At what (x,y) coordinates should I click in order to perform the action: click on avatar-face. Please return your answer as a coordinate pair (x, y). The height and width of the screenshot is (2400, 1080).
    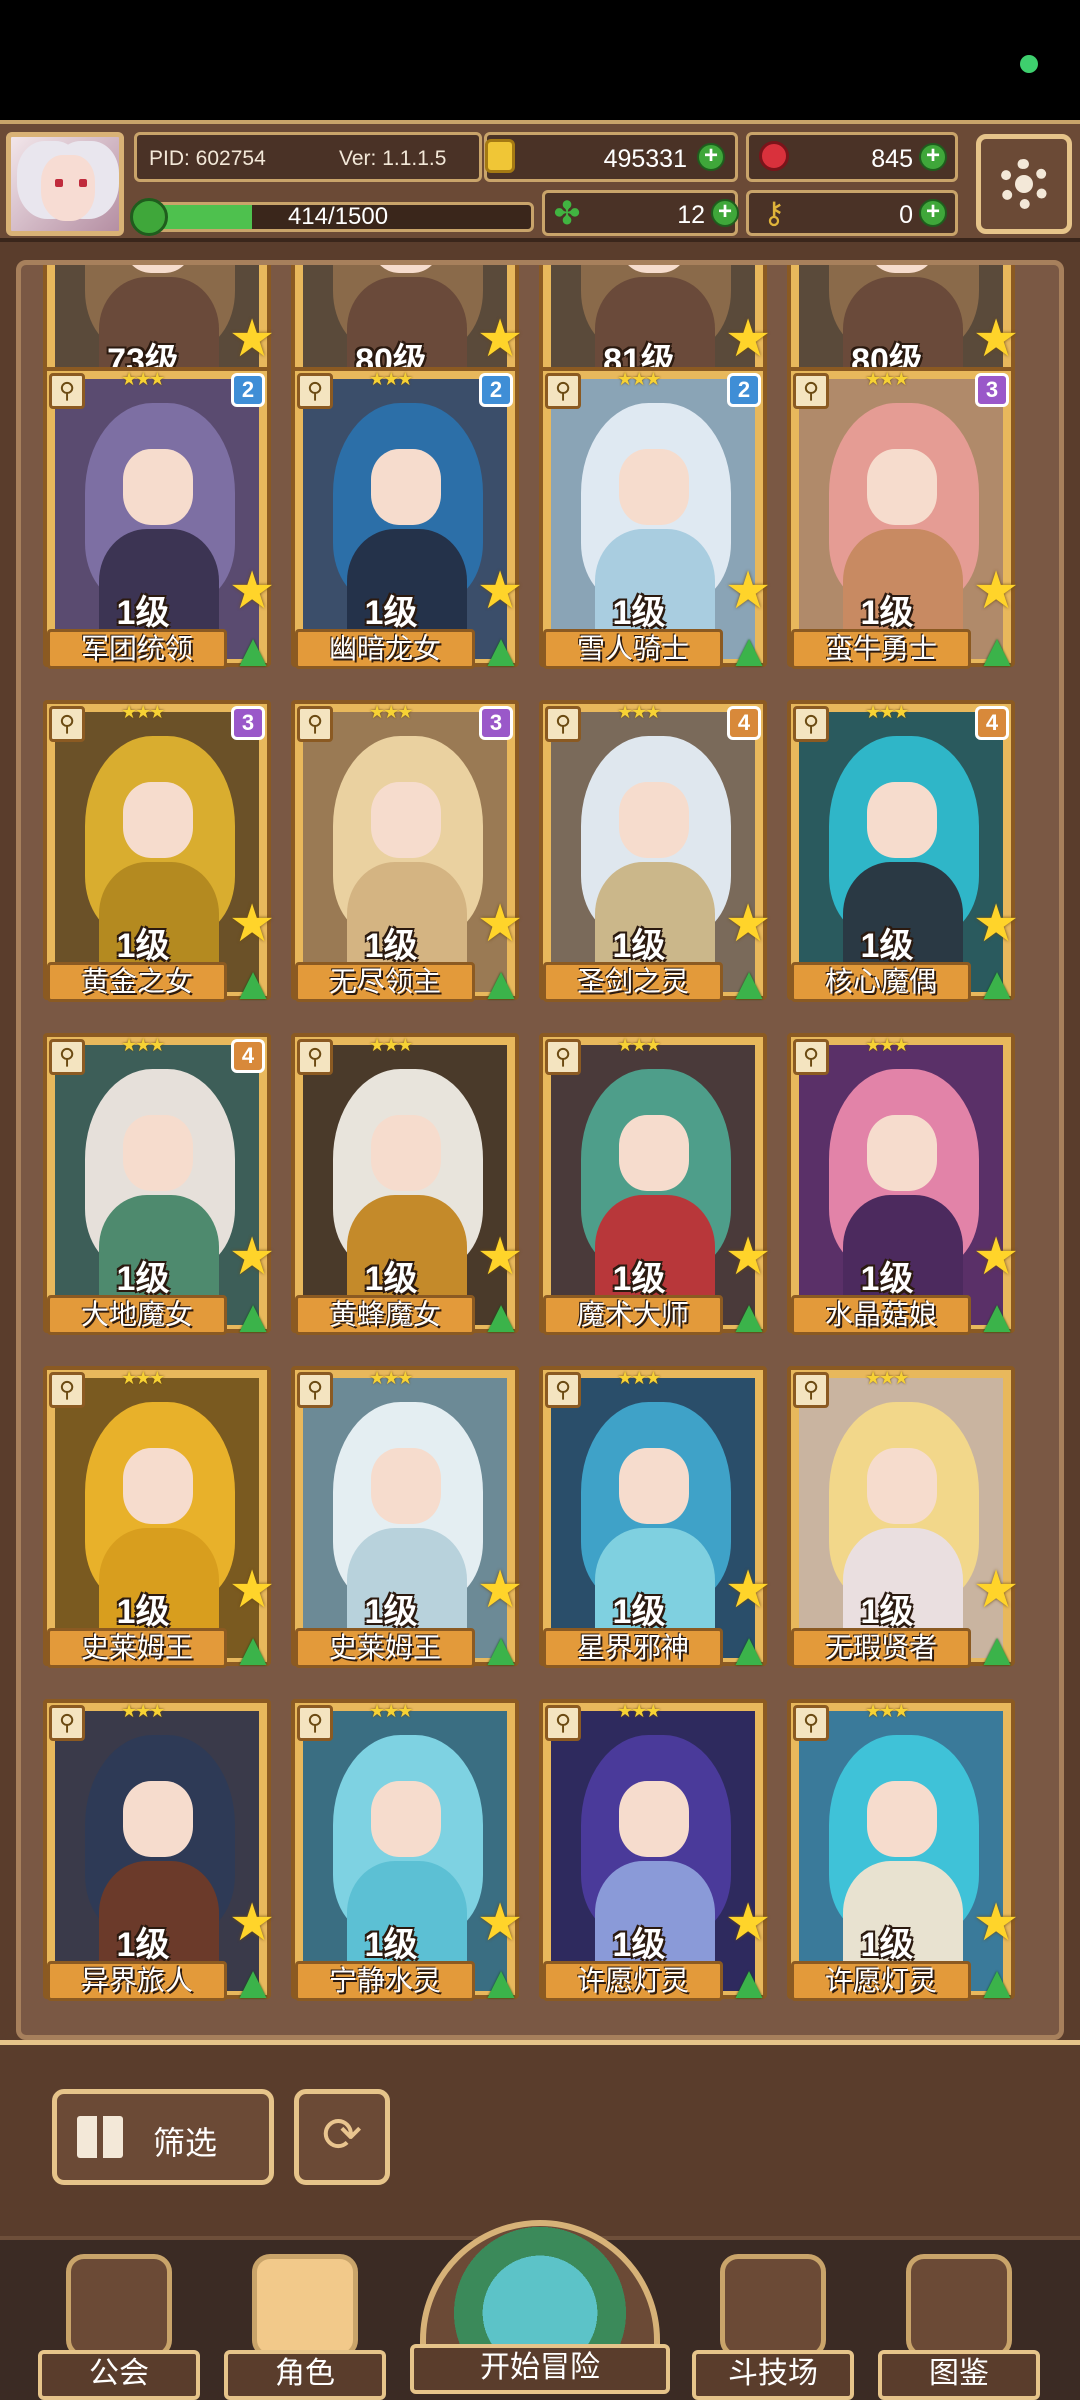
    Looking at the image, I should click on (68, 188).